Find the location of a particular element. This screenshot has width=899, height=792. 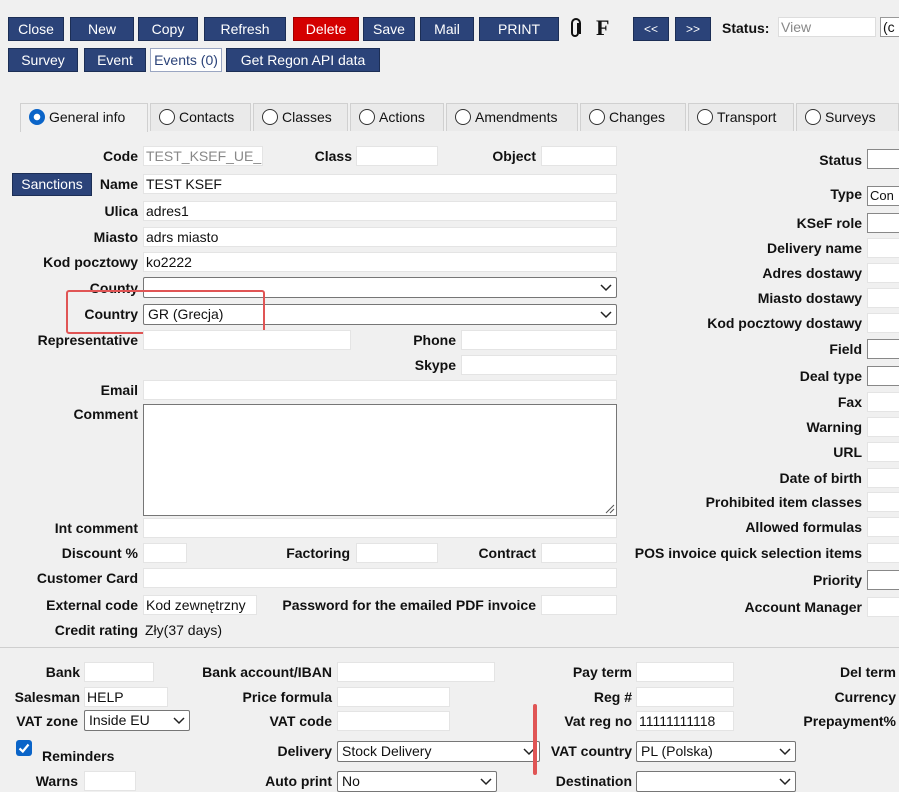

event-button: Event is located at coordinates (115, 60).